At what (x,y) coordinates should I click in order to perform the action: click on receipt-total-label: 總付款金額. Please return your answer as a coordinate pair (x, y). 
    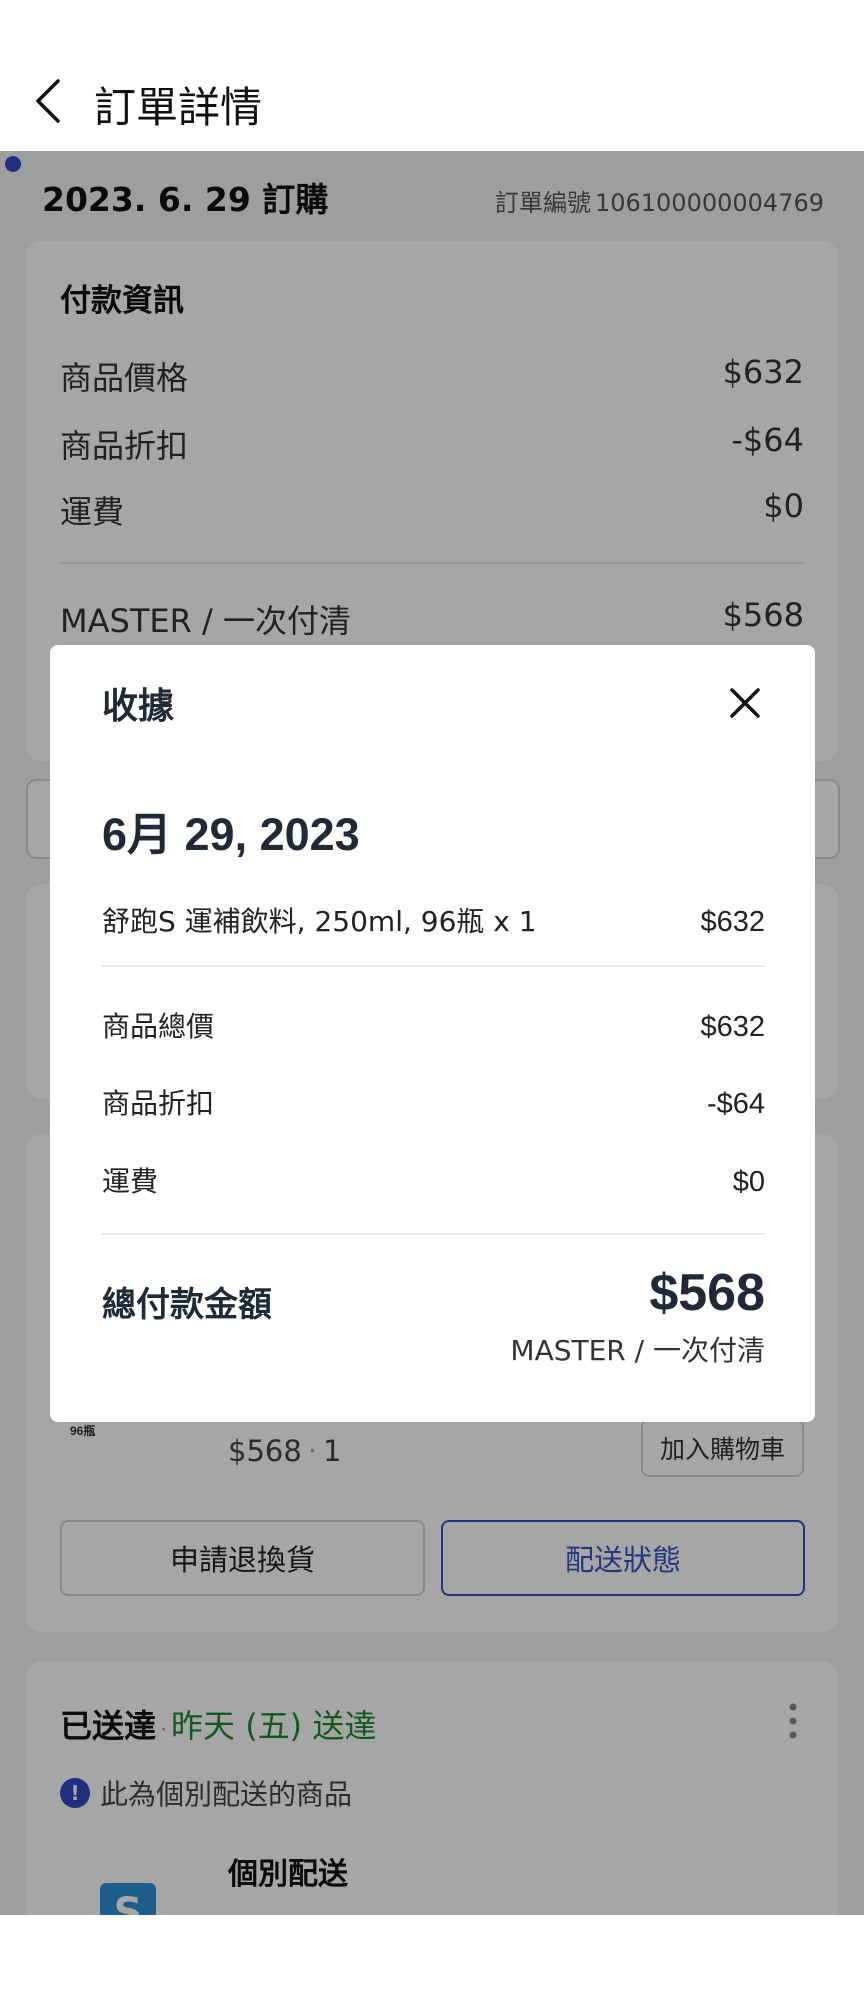
    Looking at the image, I should click on (187, 1305).